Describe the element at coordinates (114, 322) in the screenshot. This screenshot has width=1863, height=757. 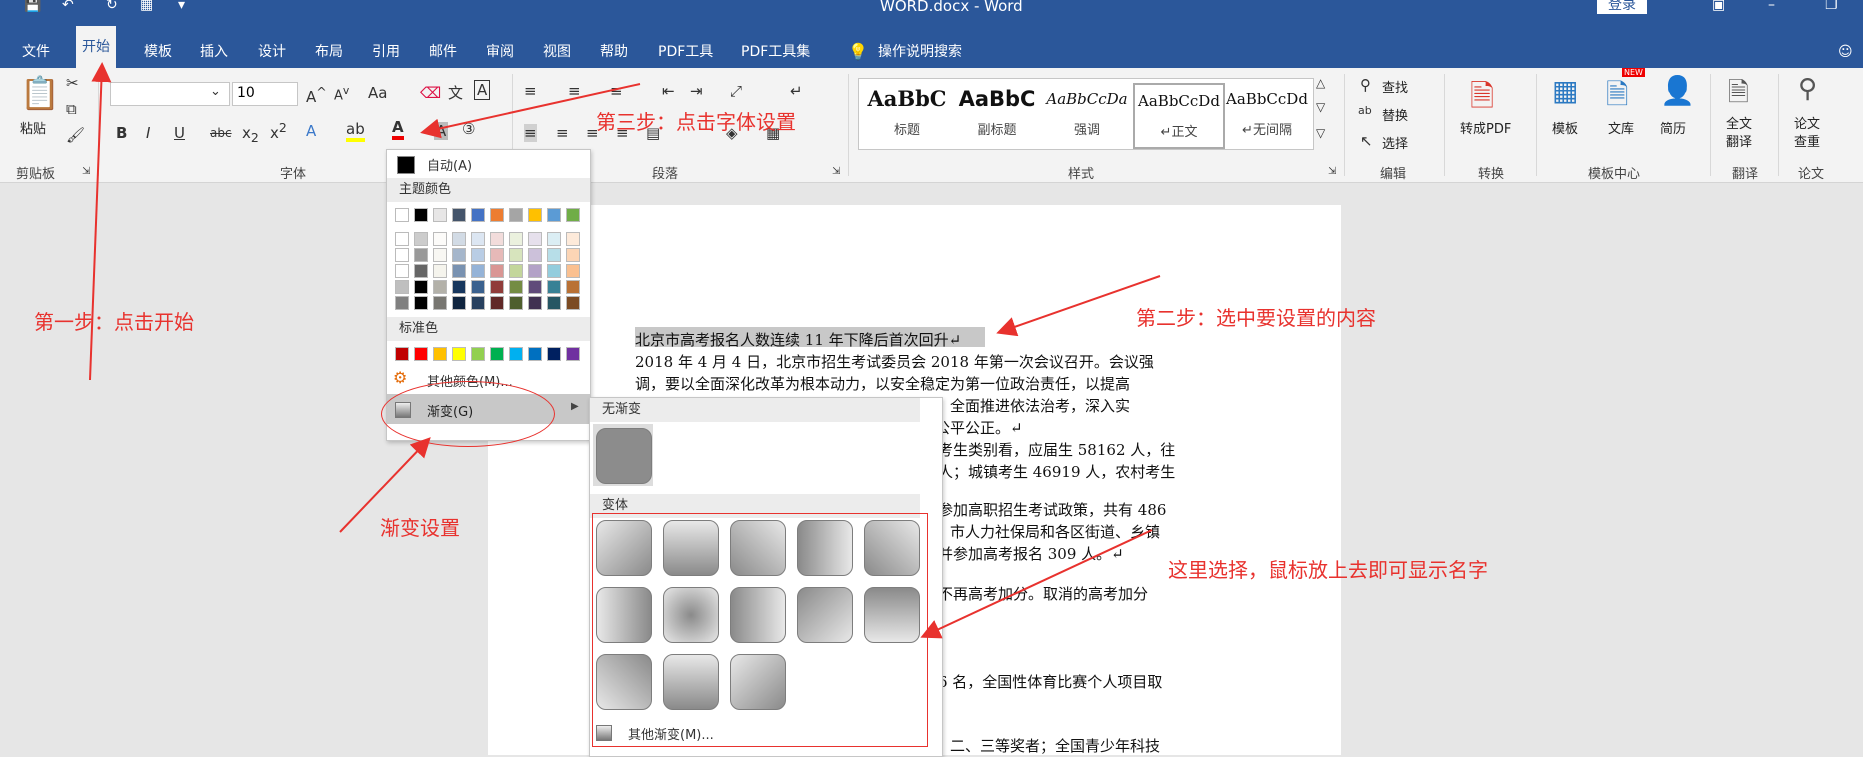
I see `annotation-step1: 第一步：点击开始` at that location.